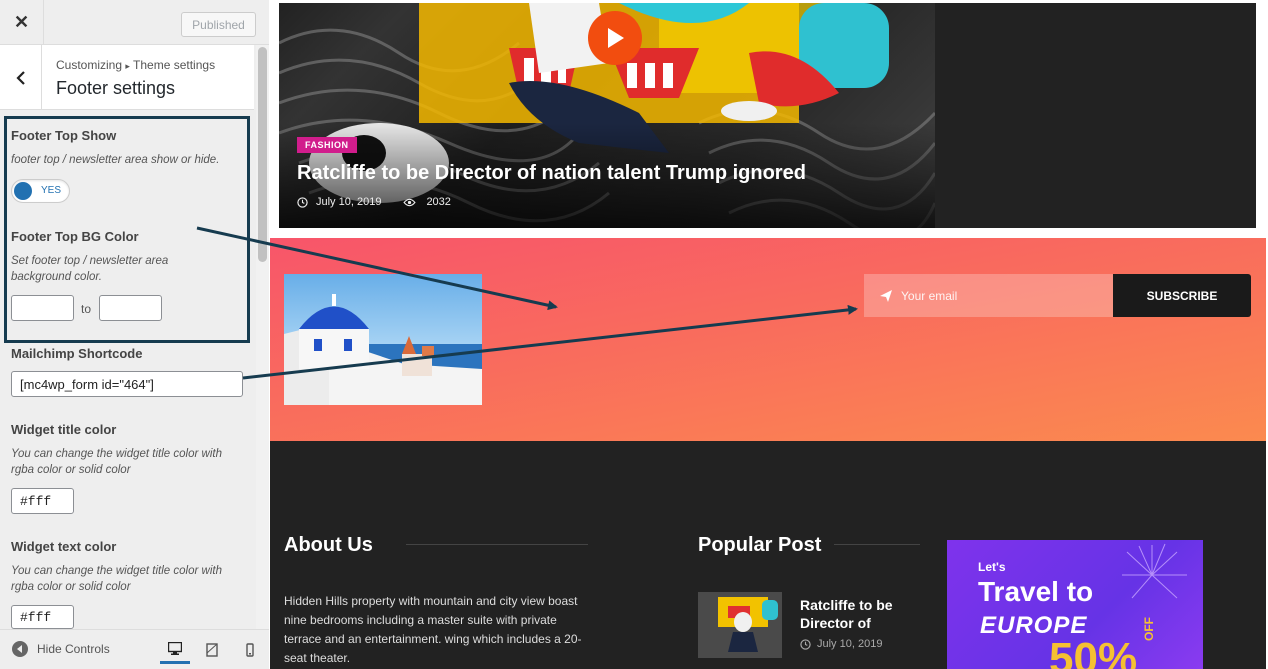 This screenshot has width=1268, height=669. I want to click on footer-top-show-toggle: YES, so click(40, 191).